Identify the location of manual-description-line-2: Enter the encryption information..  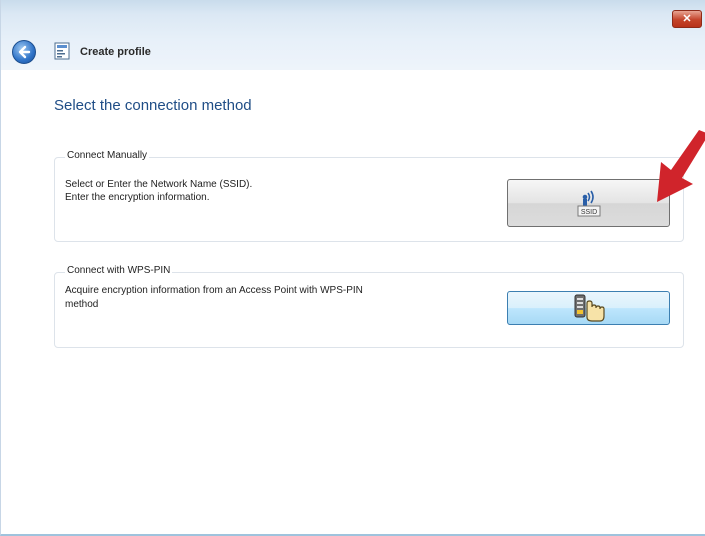
(137, 197).